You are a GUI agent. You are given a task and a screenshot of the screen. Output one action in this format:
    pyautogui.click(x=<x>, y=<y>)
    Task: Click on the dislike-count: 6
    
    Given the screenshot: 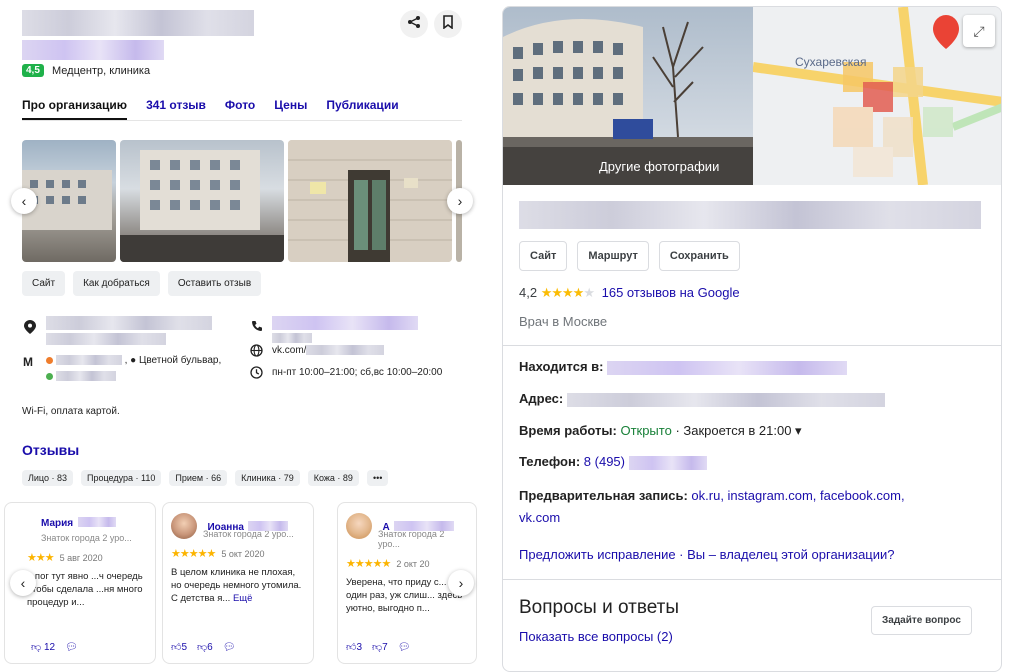 What is the action you would take?
    pyautogui.click(x=210, y=647)
    